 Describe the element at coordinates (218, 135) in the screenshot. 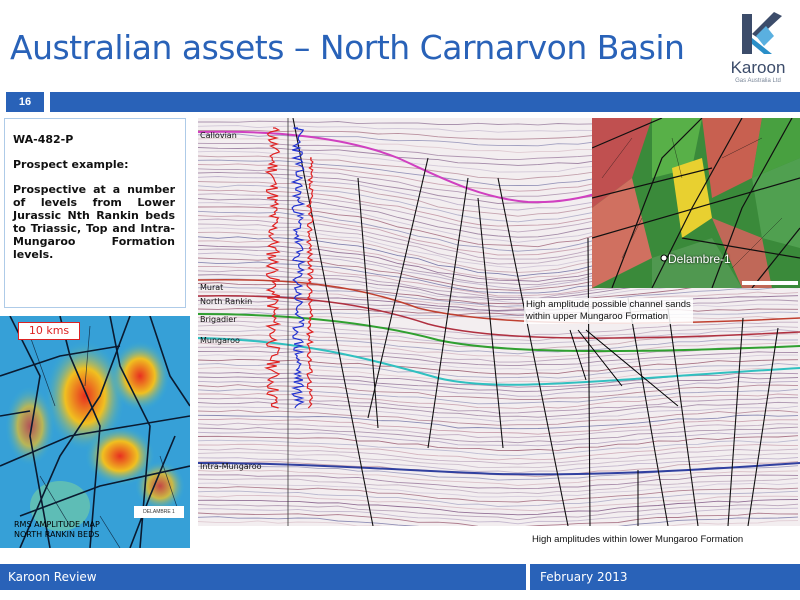

I see `horizon-label-callovian: Callovian` at that location.